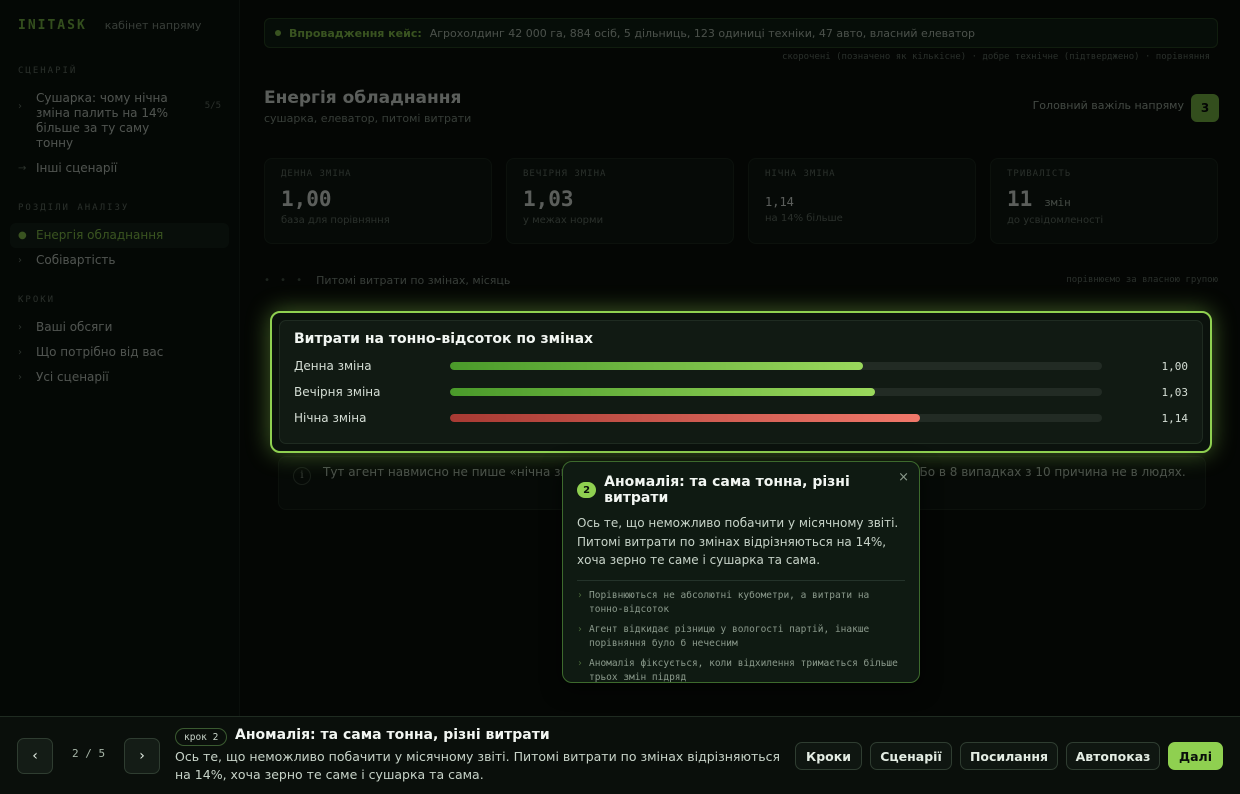  Describe the element at coordinates (1175, 392) in the screenshot. I see `chart-value-label: 1,03` at that location.